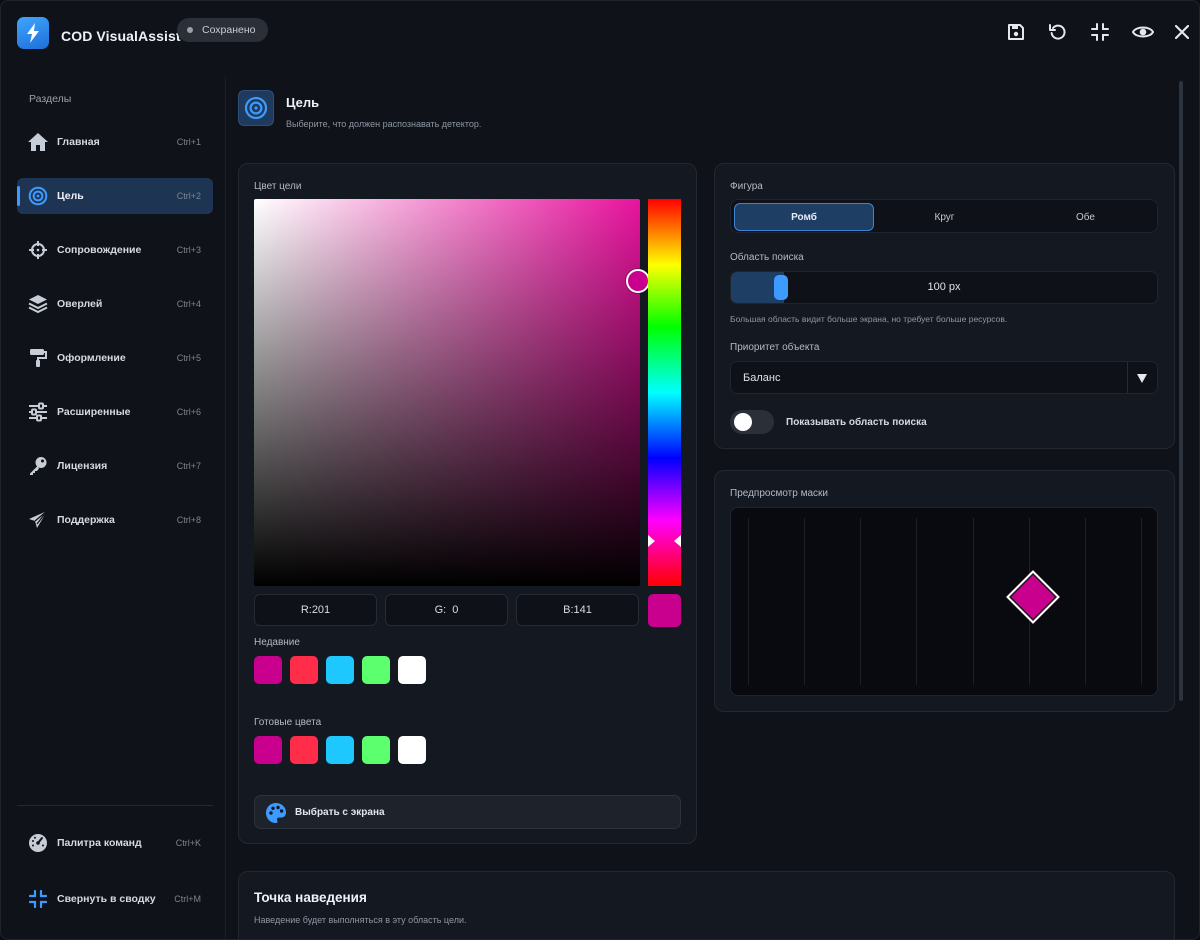  I want to click on main-scrollbar, so click(1181, 391).